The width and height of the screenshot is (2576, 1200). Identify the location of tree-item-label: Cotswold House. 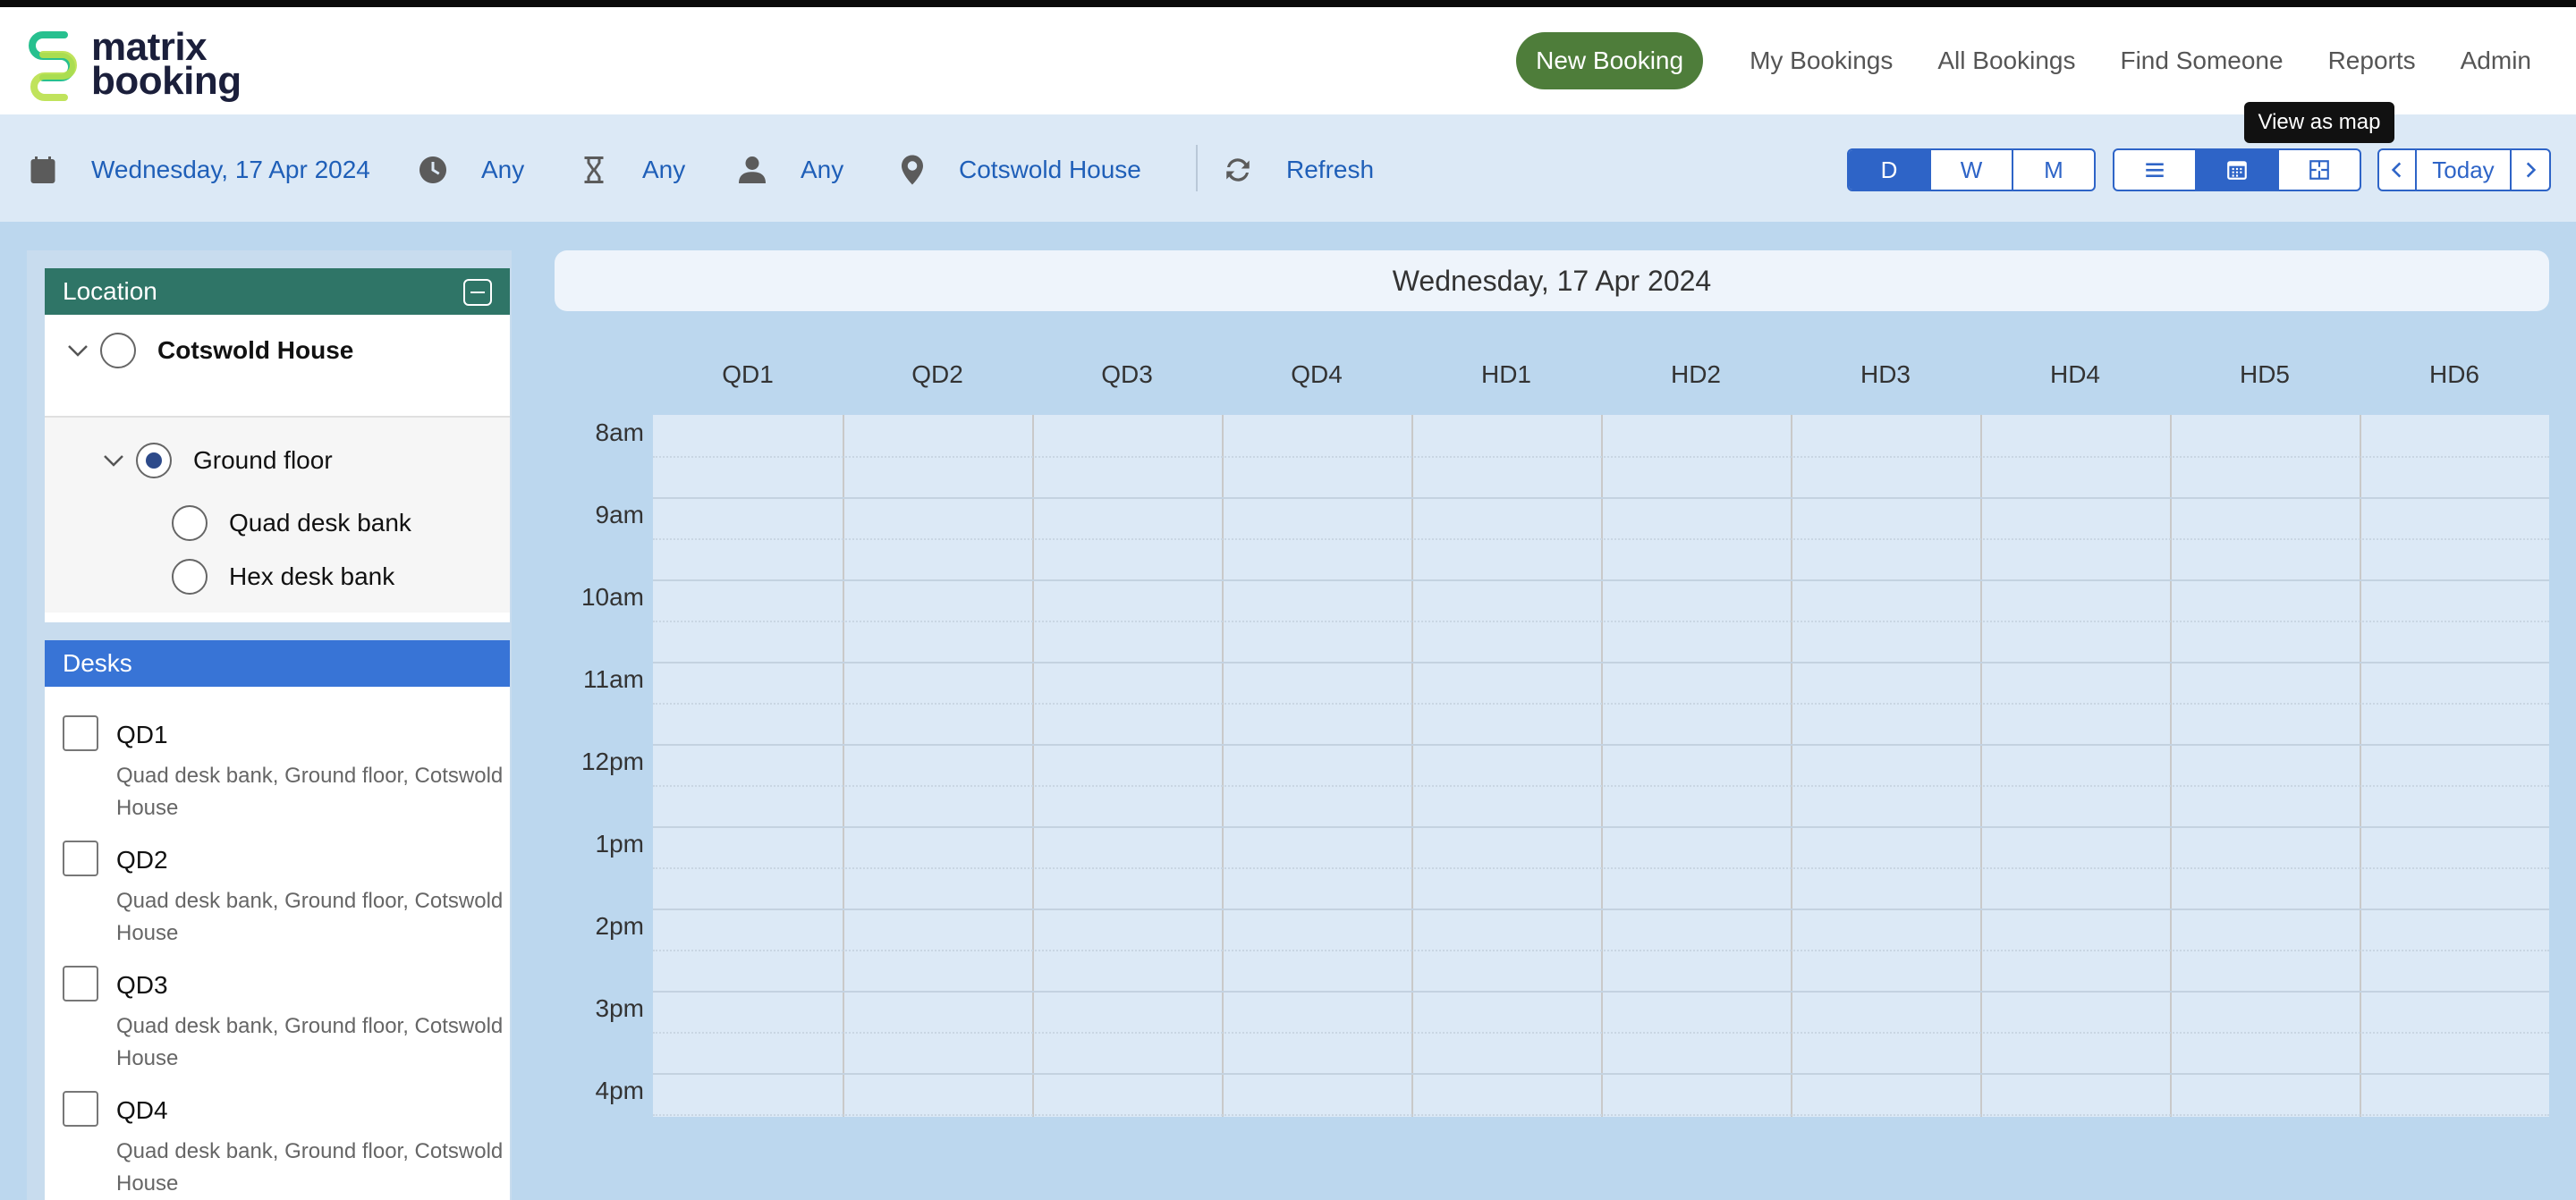
(255, 350).